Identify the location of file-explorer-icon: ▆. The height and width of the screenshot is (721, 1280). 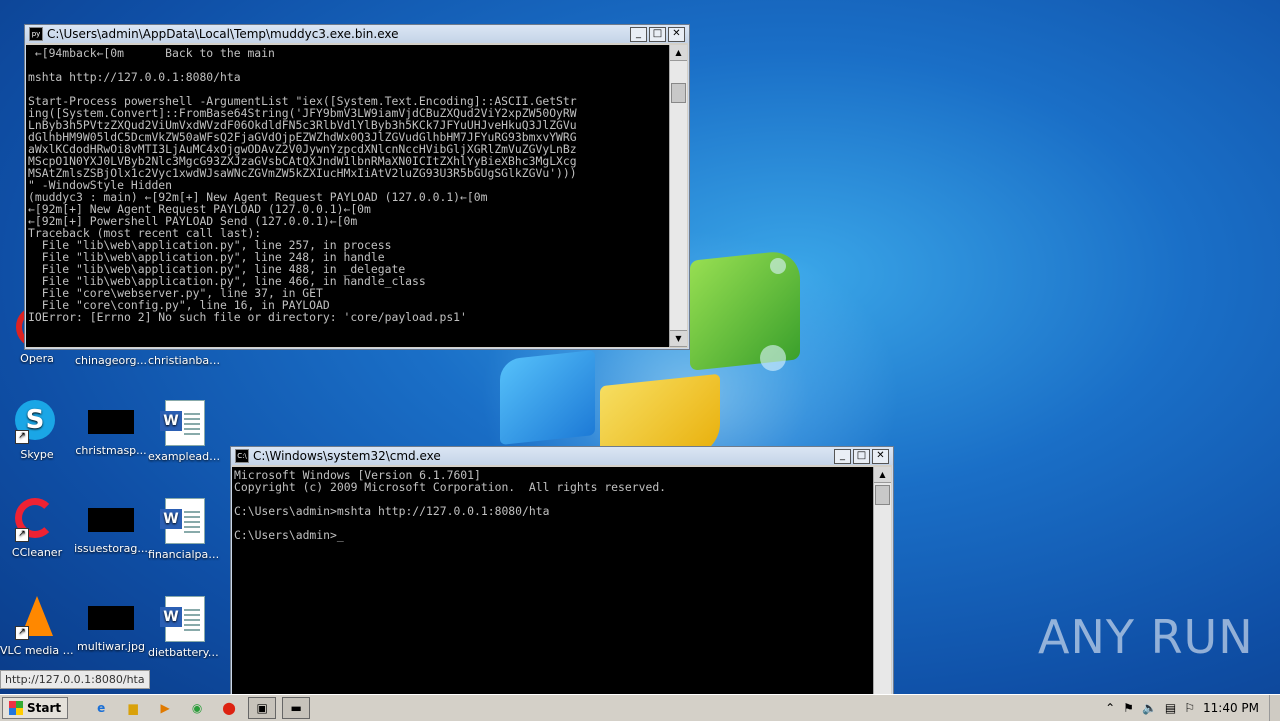
(133, 708).